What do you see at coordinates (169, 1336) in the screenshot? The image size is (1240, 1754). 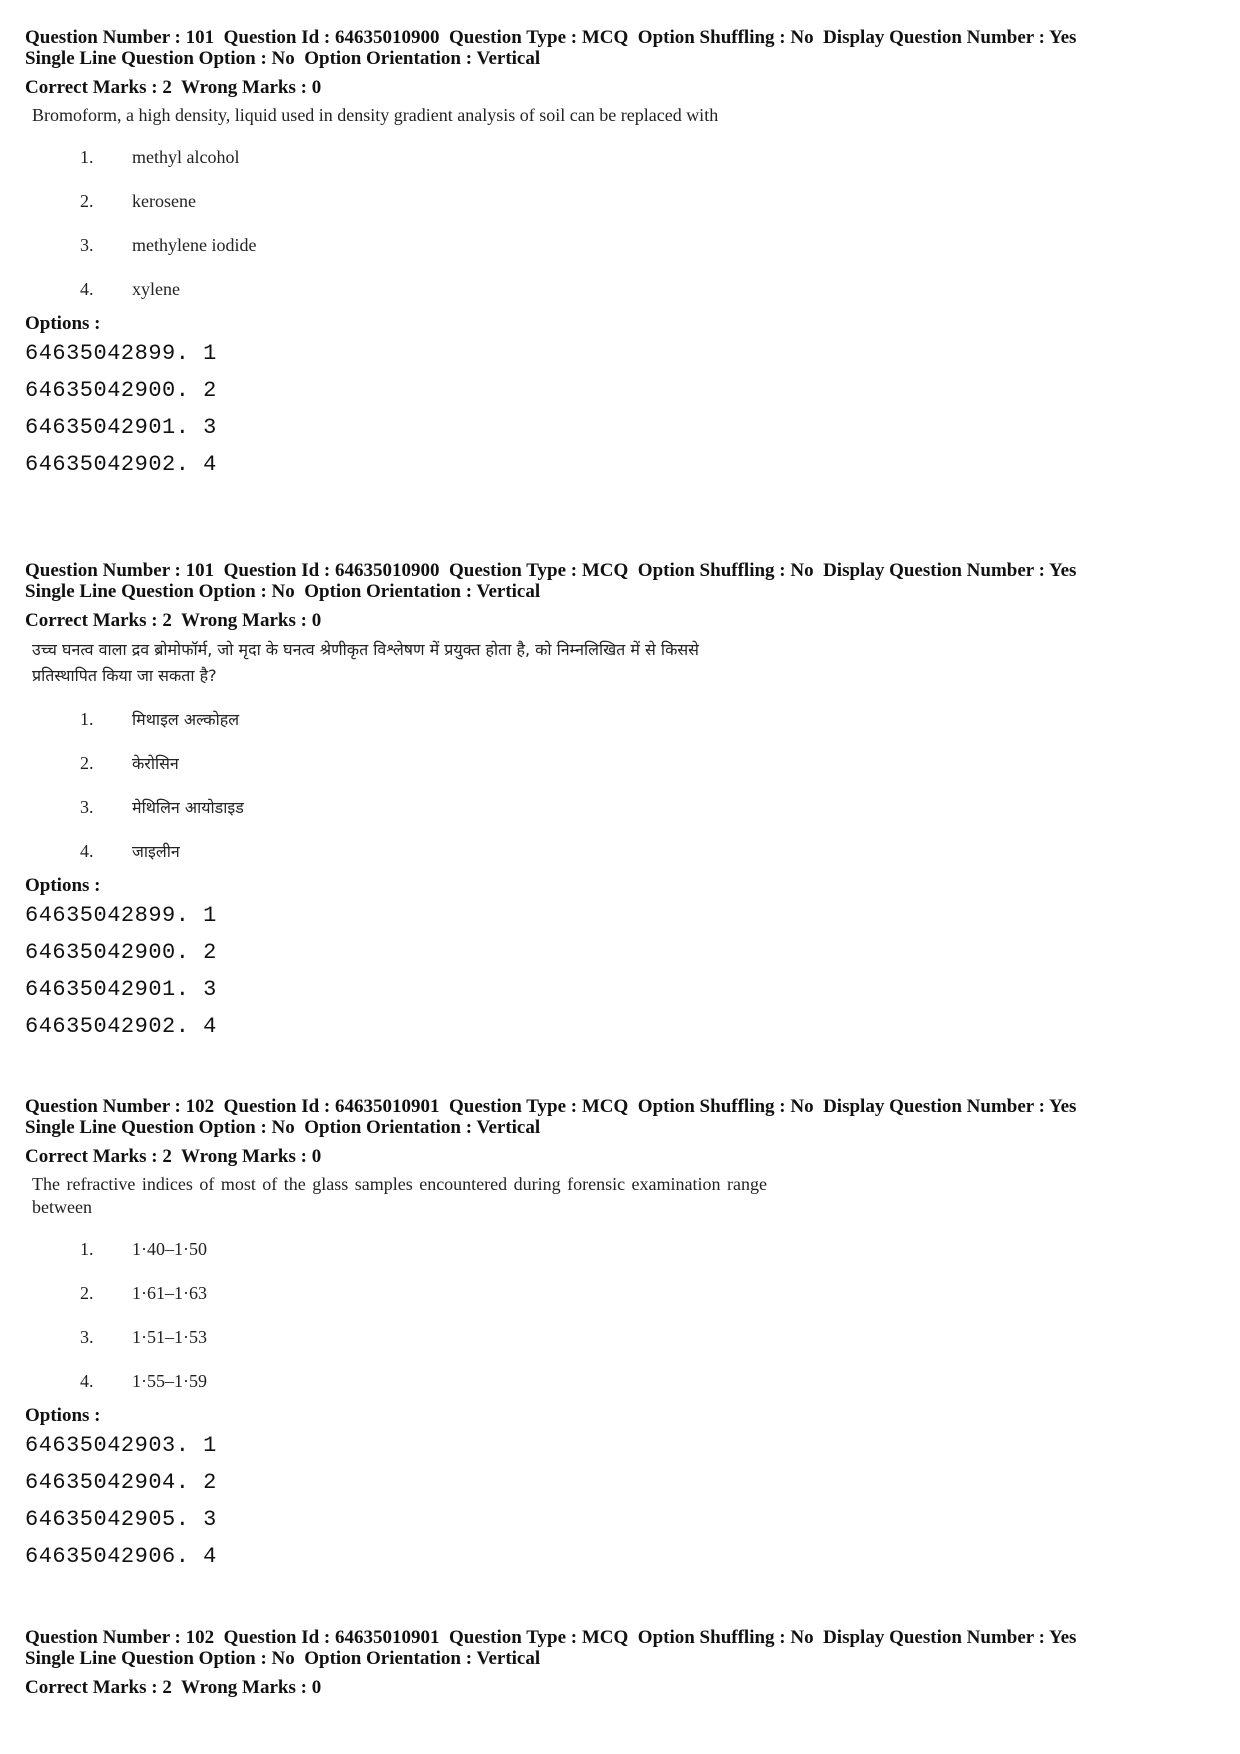 I see `choice-label: 1·51–1·53` at bounding box center [169, 1336].